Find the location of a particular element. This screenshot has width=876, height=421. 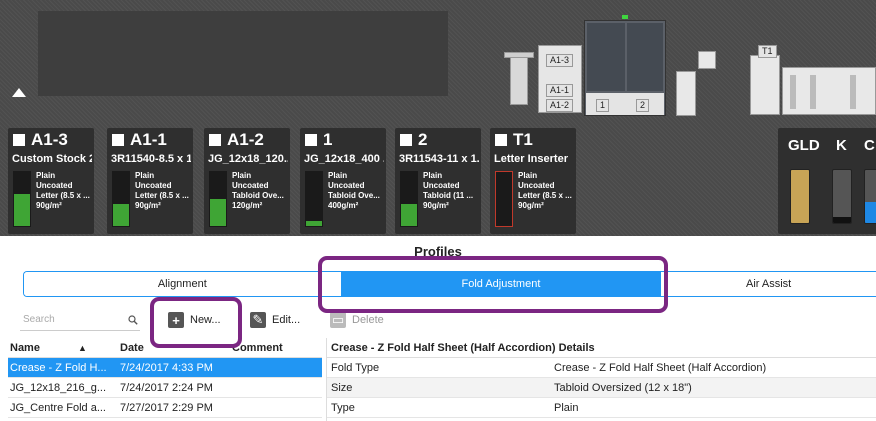

detail-row: Type Plain is located at coordinates (601, 408).